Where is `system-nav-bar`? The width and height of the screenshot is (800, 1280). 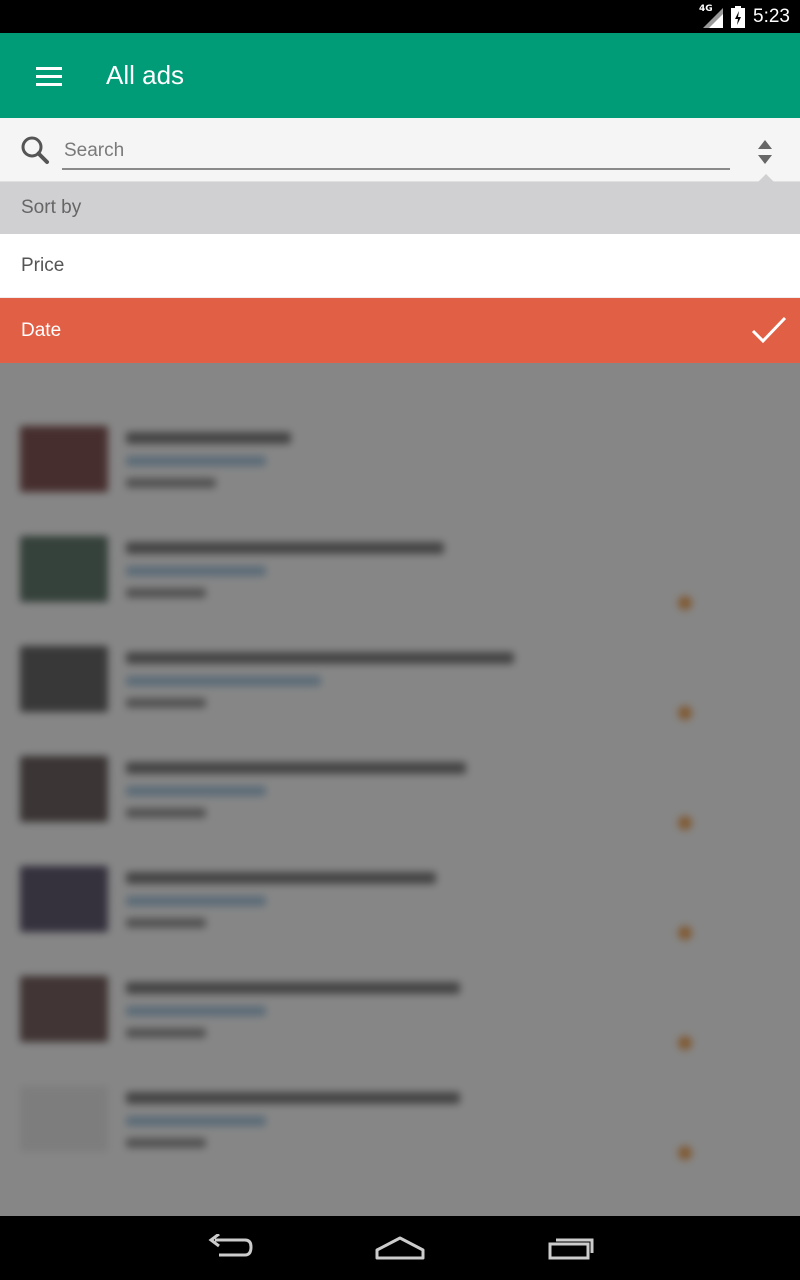
system-nav-bar is located at coordinates (400, 1248).